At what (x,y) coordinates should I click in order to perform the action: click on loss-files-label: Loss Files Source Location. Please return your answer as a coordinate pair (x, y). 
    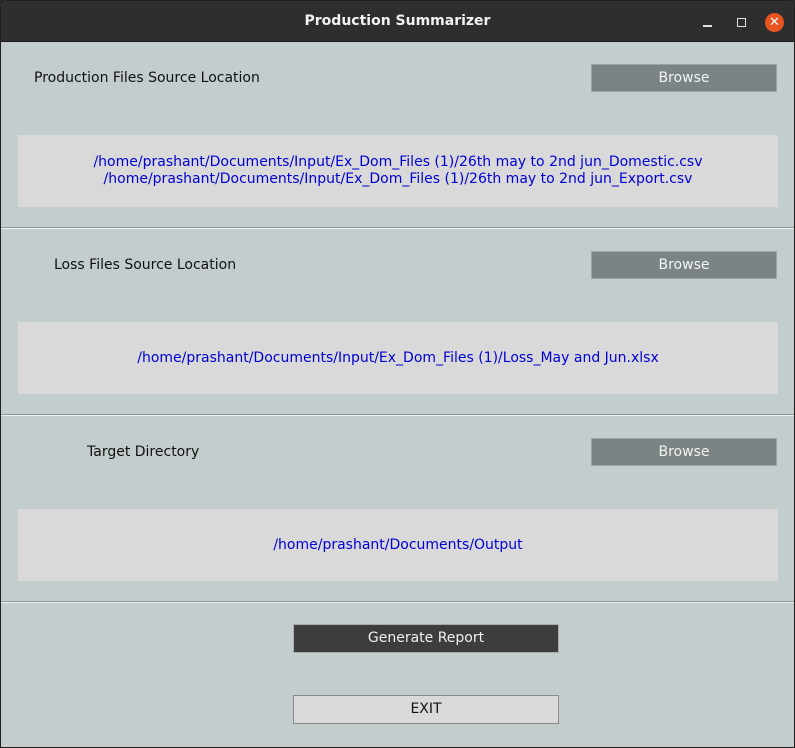
    Looking at the image, I should click on (145, 265).